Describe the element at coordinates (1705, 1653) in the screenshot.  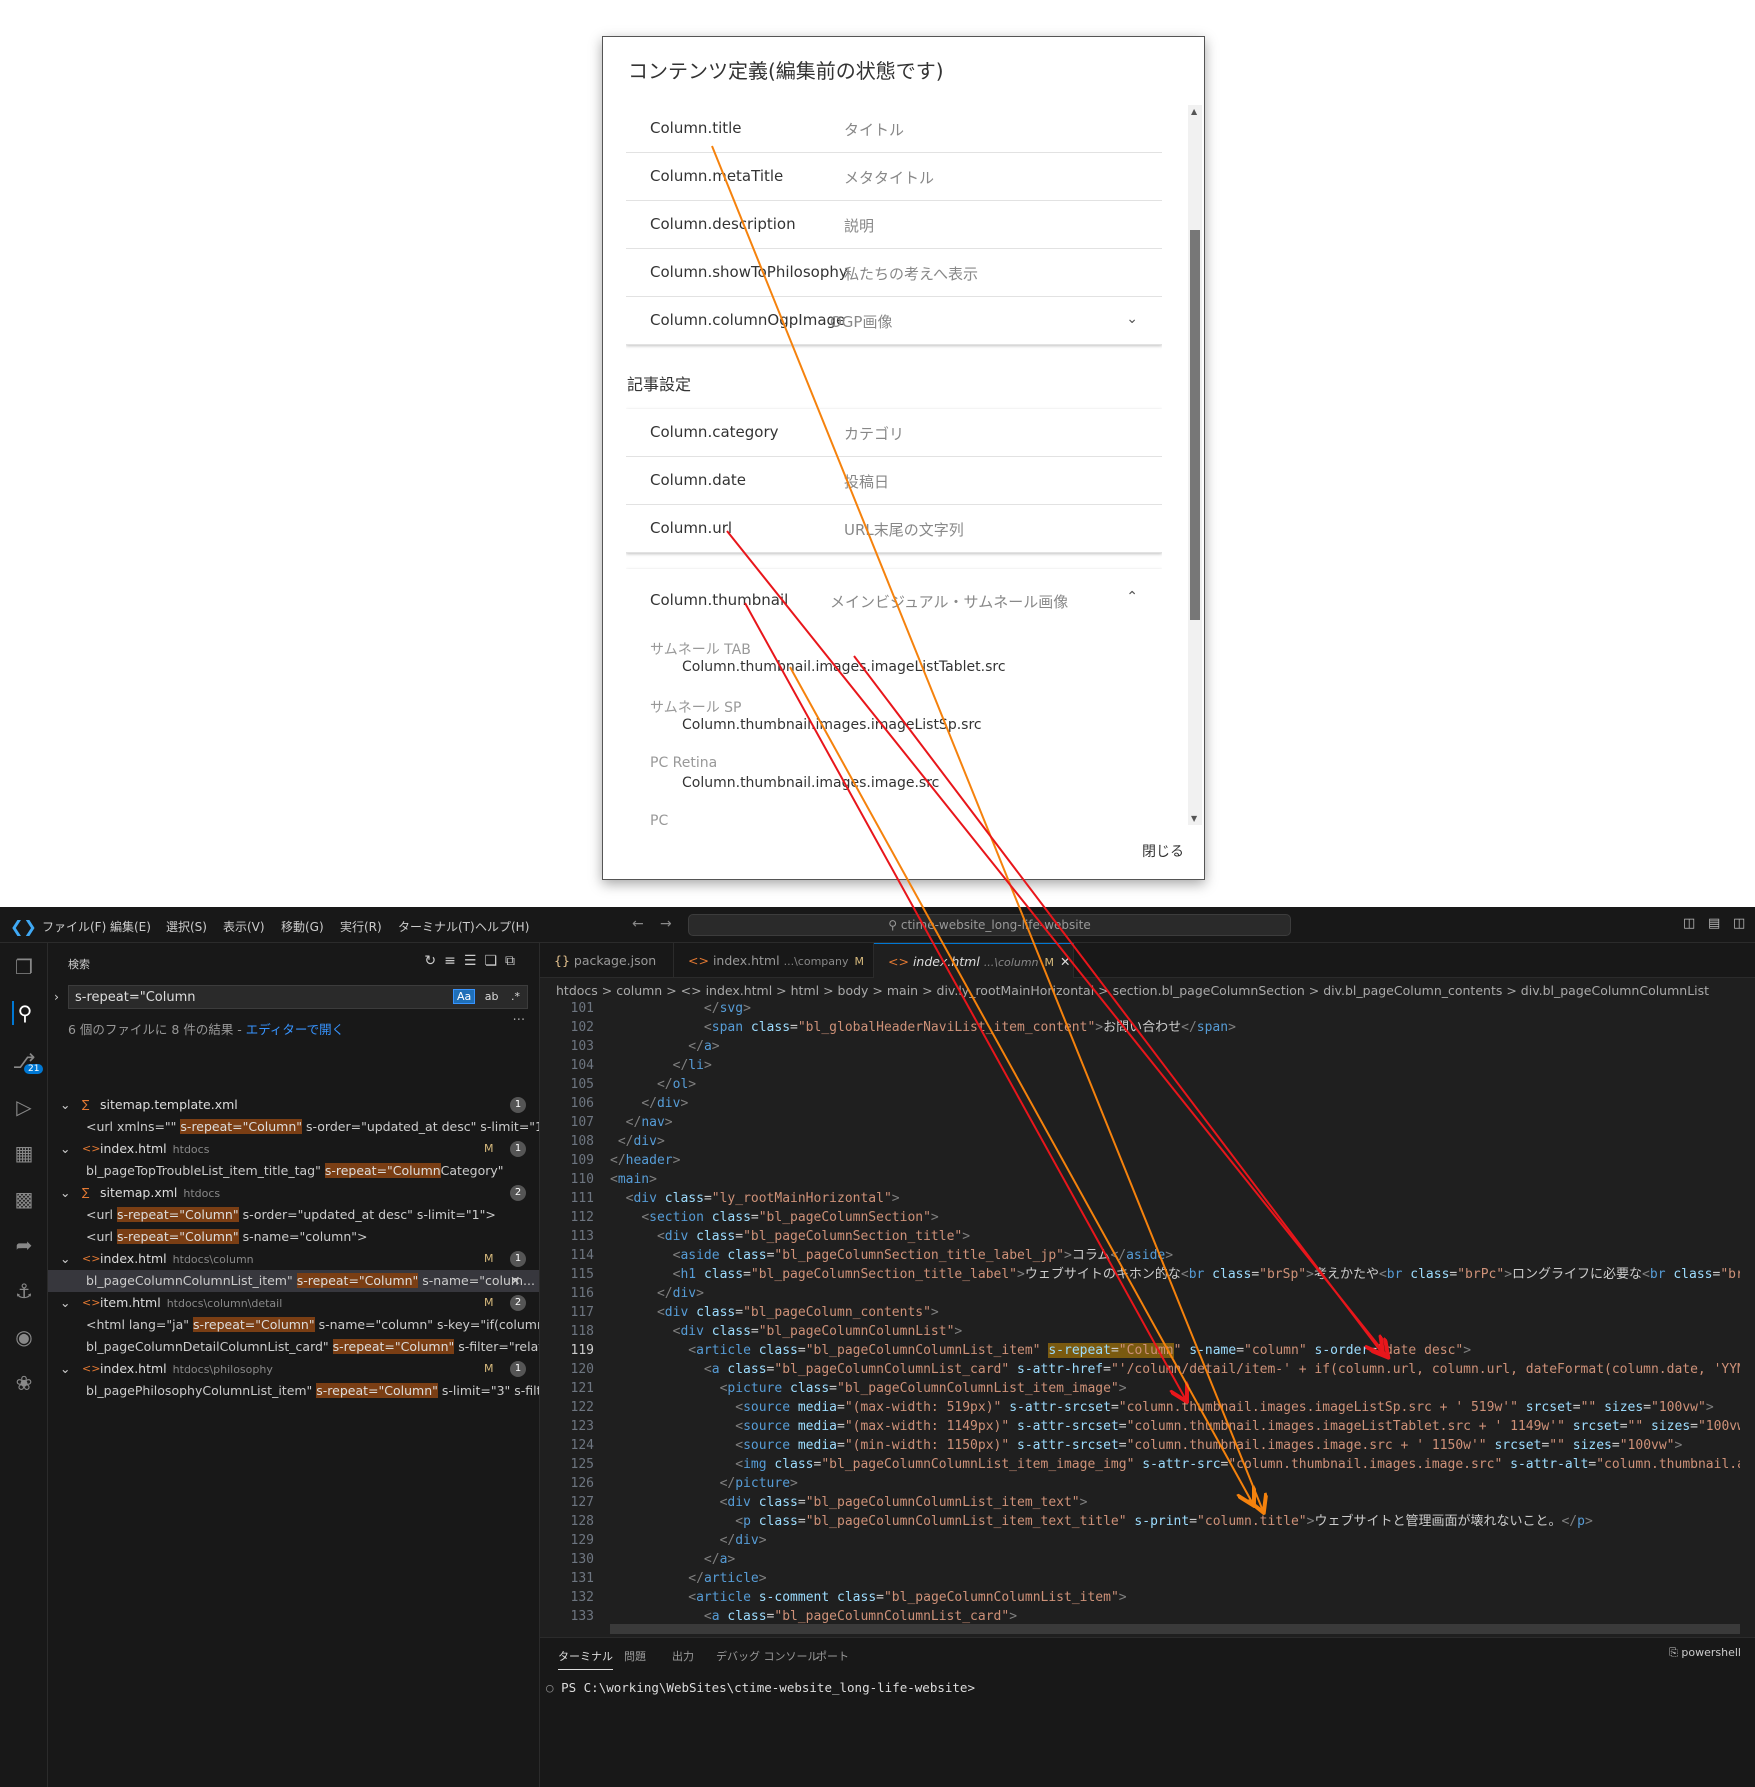
I see `terminal-shell: ⎘ powershell` at that location.